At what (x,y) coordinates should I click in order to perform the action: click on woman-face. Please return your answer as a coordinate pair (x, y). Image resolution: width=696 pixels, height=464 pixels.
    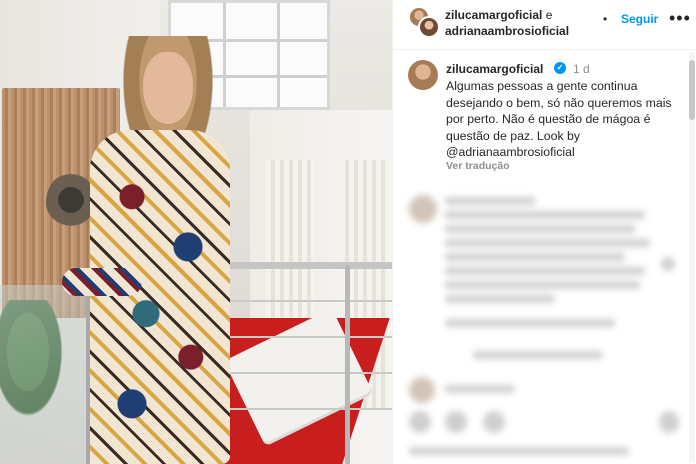
    Looking at the image, I should click on (168, 88).